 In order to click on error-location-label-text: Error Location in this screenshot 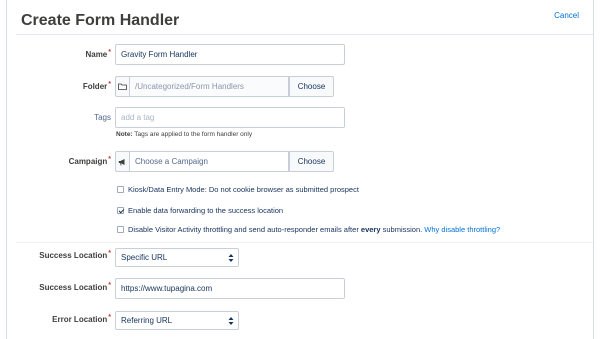, I will do `click(80, 319)`.